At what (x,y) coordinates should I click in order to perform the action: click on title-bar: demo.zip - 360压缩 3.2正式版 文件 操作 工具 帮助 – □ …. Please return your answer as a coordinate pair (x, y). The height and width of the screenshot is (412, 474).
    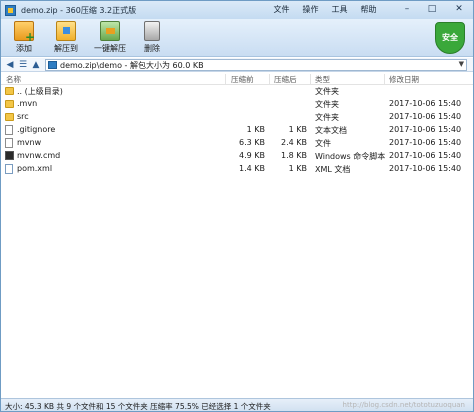
    Looking at the image, I should click on (237, 10).